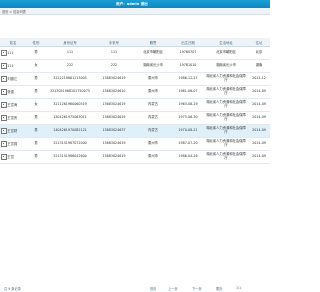 Image resolution: width=320 pixels, height=292 pixels. What do you see at coordinates (114, 92) in the screenshot?
I see `cell-phone: 13683024610` at bounding box center [114, 92].